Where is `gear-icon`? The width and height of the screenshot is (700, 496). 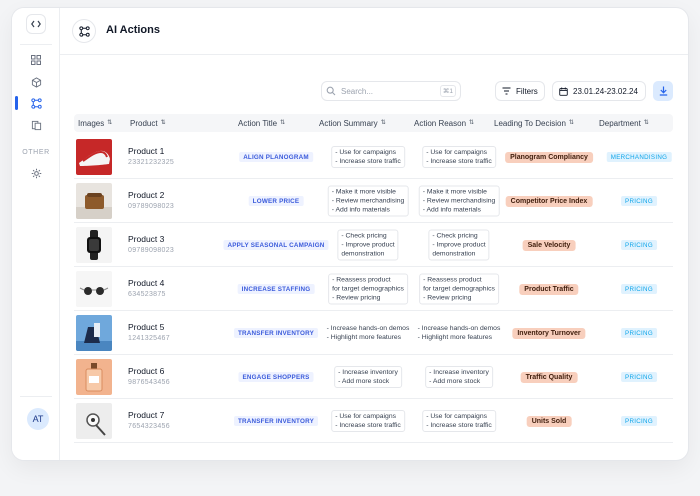
gear-icon is located at coordinates (36, 173).